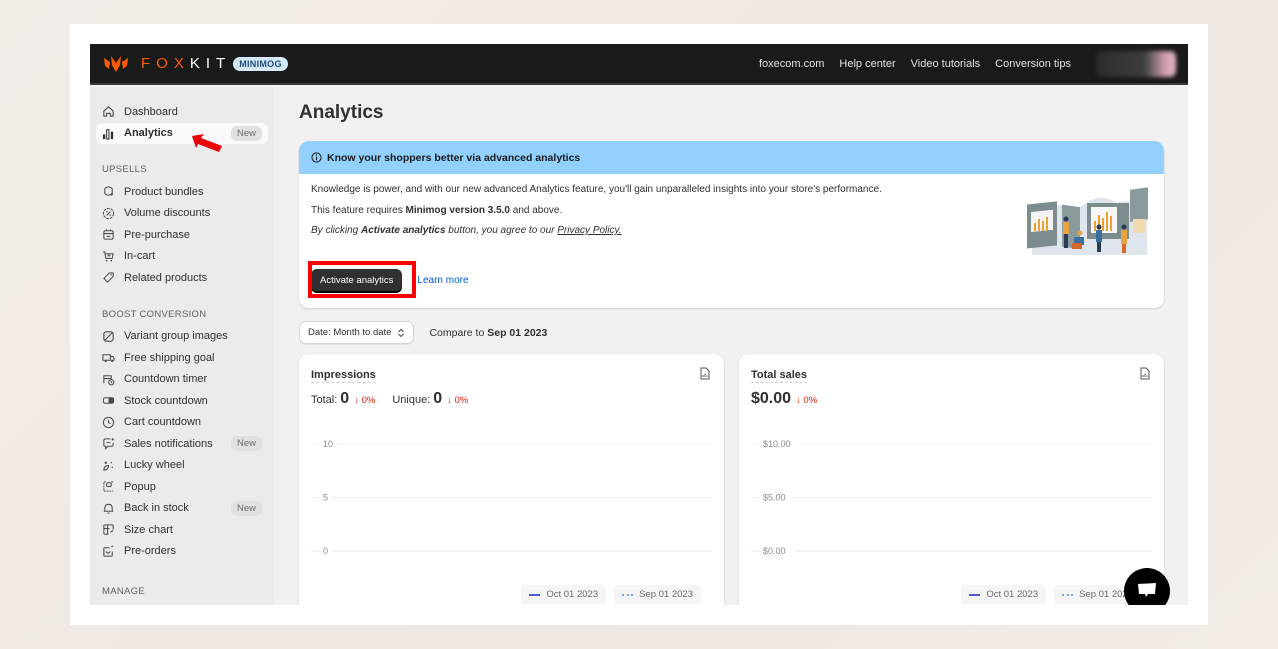 The image size is (1278, 649). Describe the element at coordinates (501, 230) in the screenshot. I see `text-segment: button, you agree to our` at that location.